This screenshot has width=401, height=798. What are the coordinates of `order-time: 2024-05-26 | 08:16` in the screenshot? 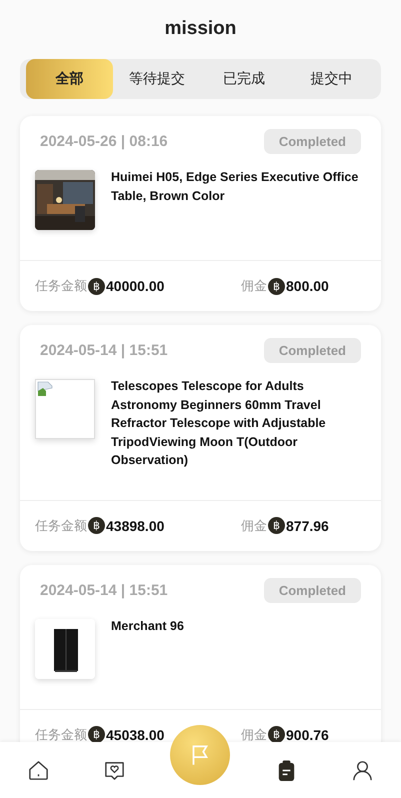 It's located at (104, 141).